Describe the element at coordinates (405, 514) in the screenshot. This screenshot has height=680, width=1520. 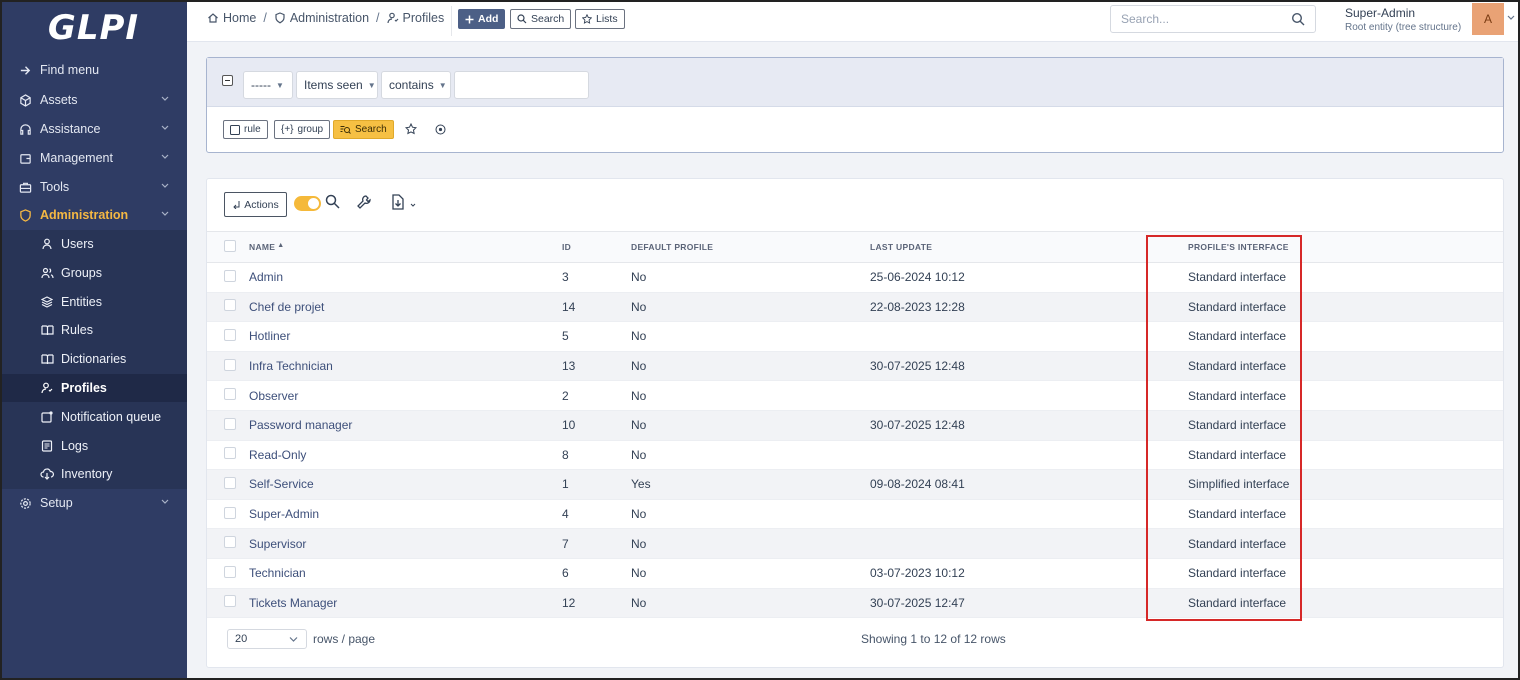
I see `cell-name: Super-Admin` at that location.